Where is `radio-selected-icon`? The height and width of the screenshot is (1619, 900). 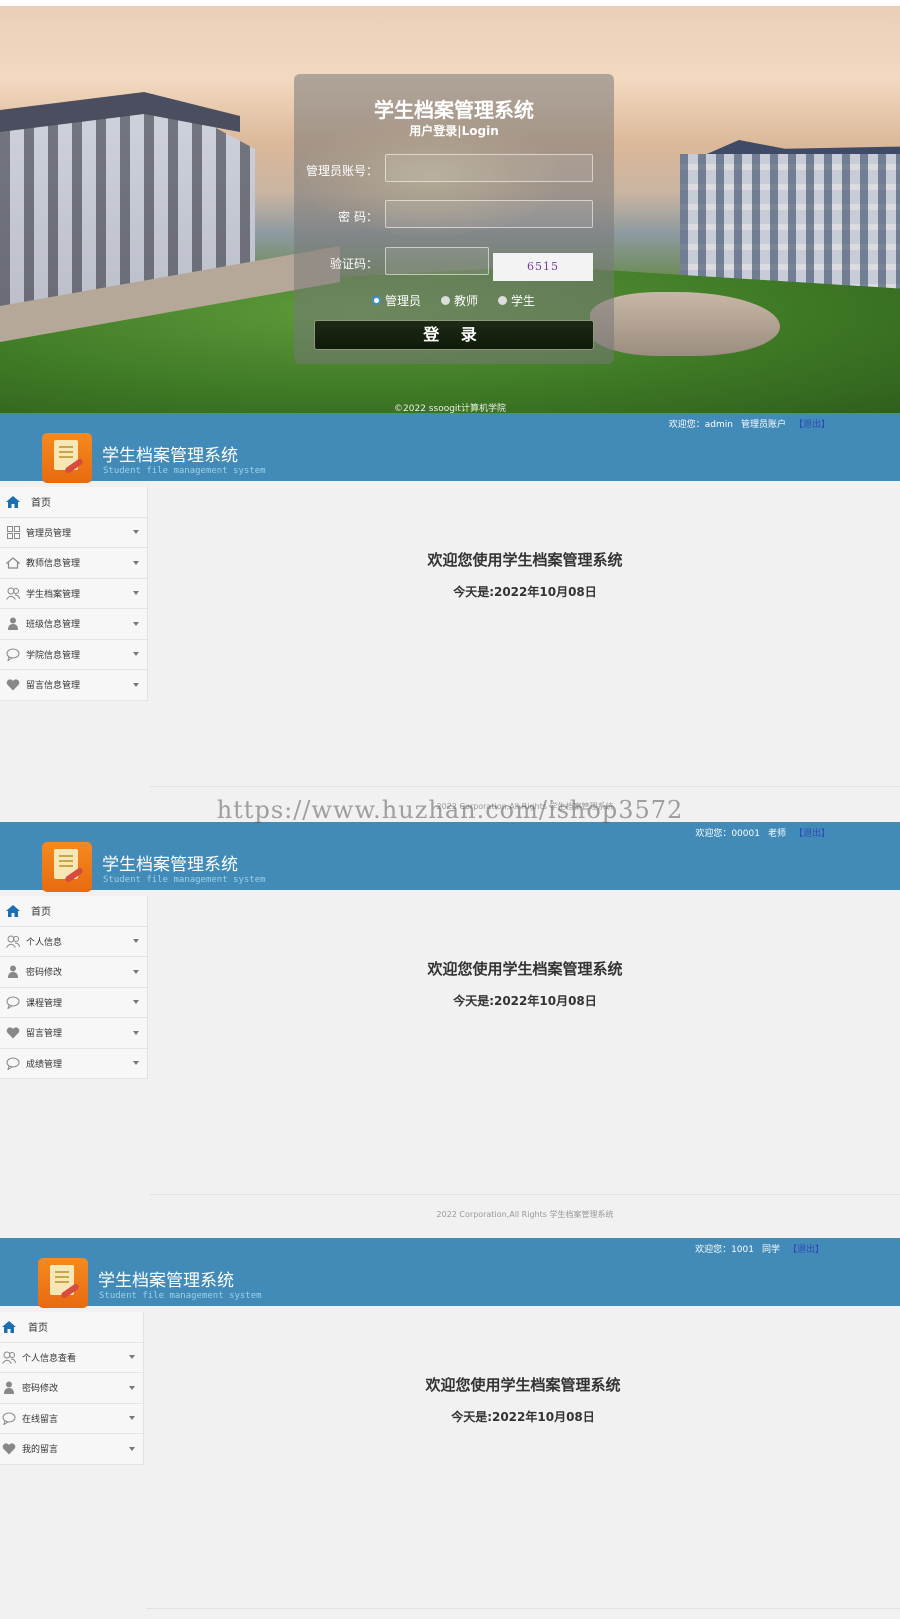
radio-selected-icon is located at coordinates (376, 300).